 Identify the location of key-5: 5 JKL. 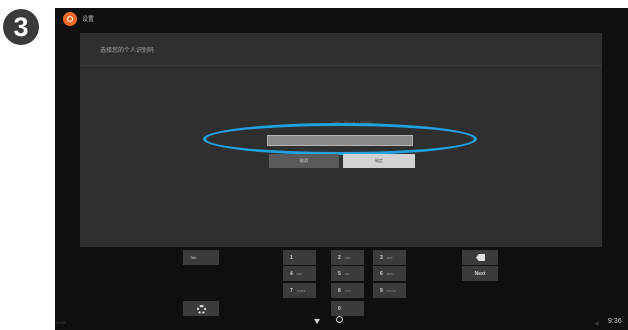
(347, 273).